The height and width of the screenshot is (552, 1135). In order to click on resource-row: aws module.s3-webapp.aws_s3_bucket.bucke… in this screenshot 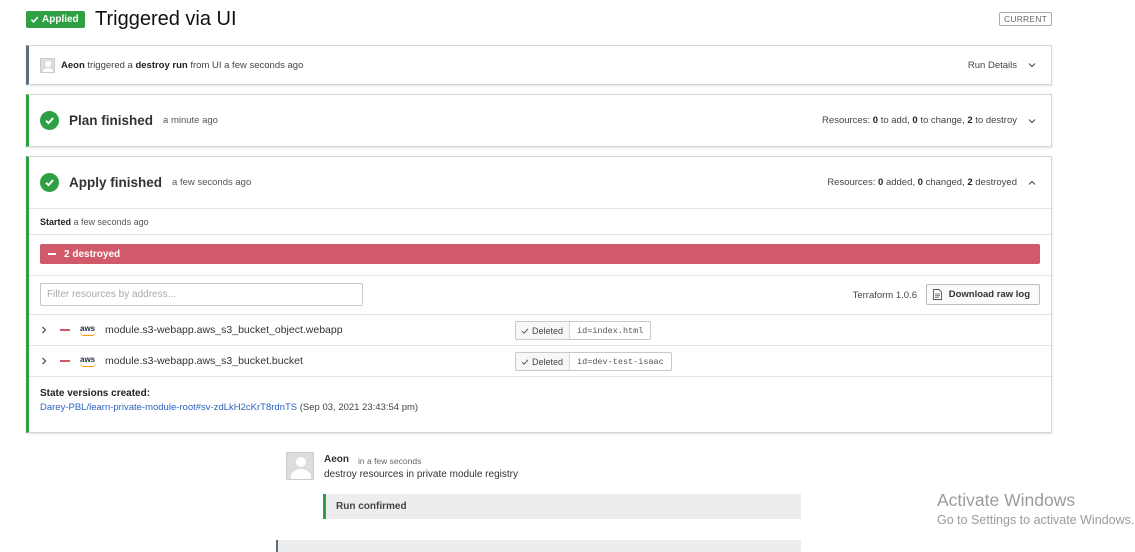, I will do `click(540, 360)`.